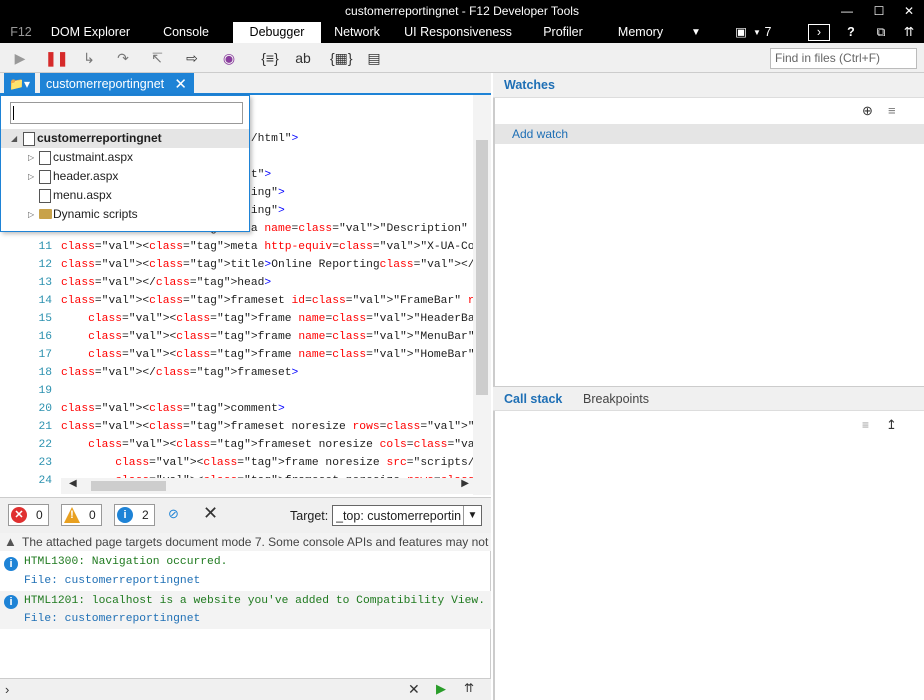 The height and width of the screenshot is (700, 924). What do you see at coordinates (245, 84) in the screenshot?
I see `document-tabs: 📁▾ customerreportingnet ✕` at bounding box center [245, 84].